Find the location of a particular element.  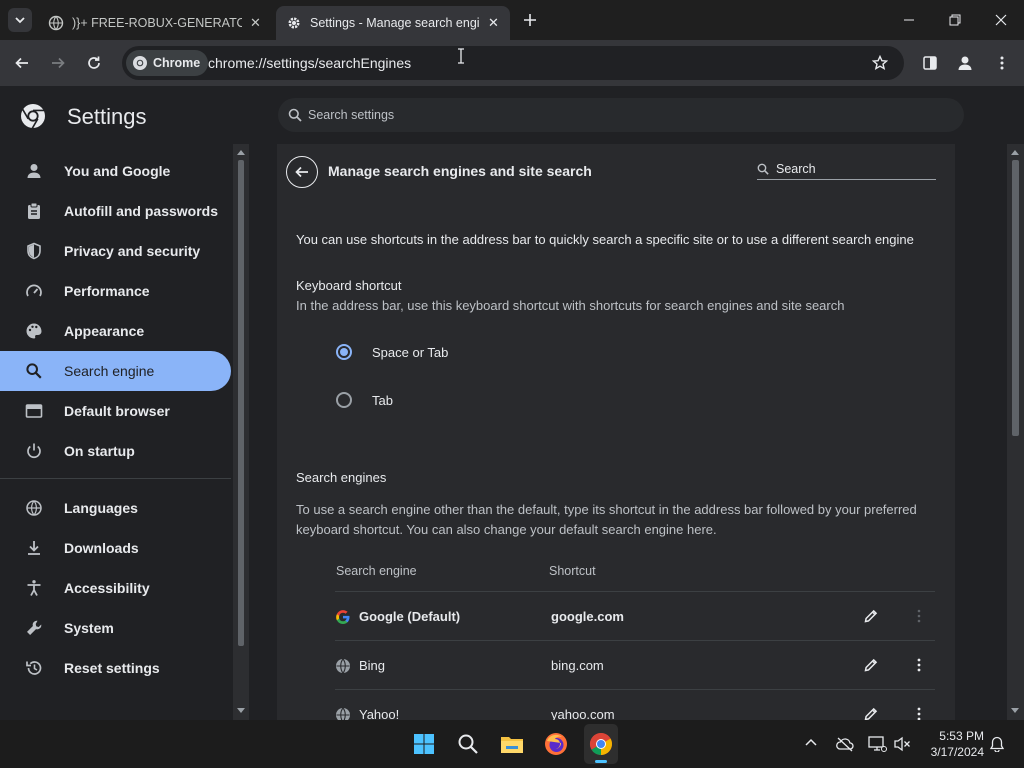

menu-button is located at coordinates (1002, 63).